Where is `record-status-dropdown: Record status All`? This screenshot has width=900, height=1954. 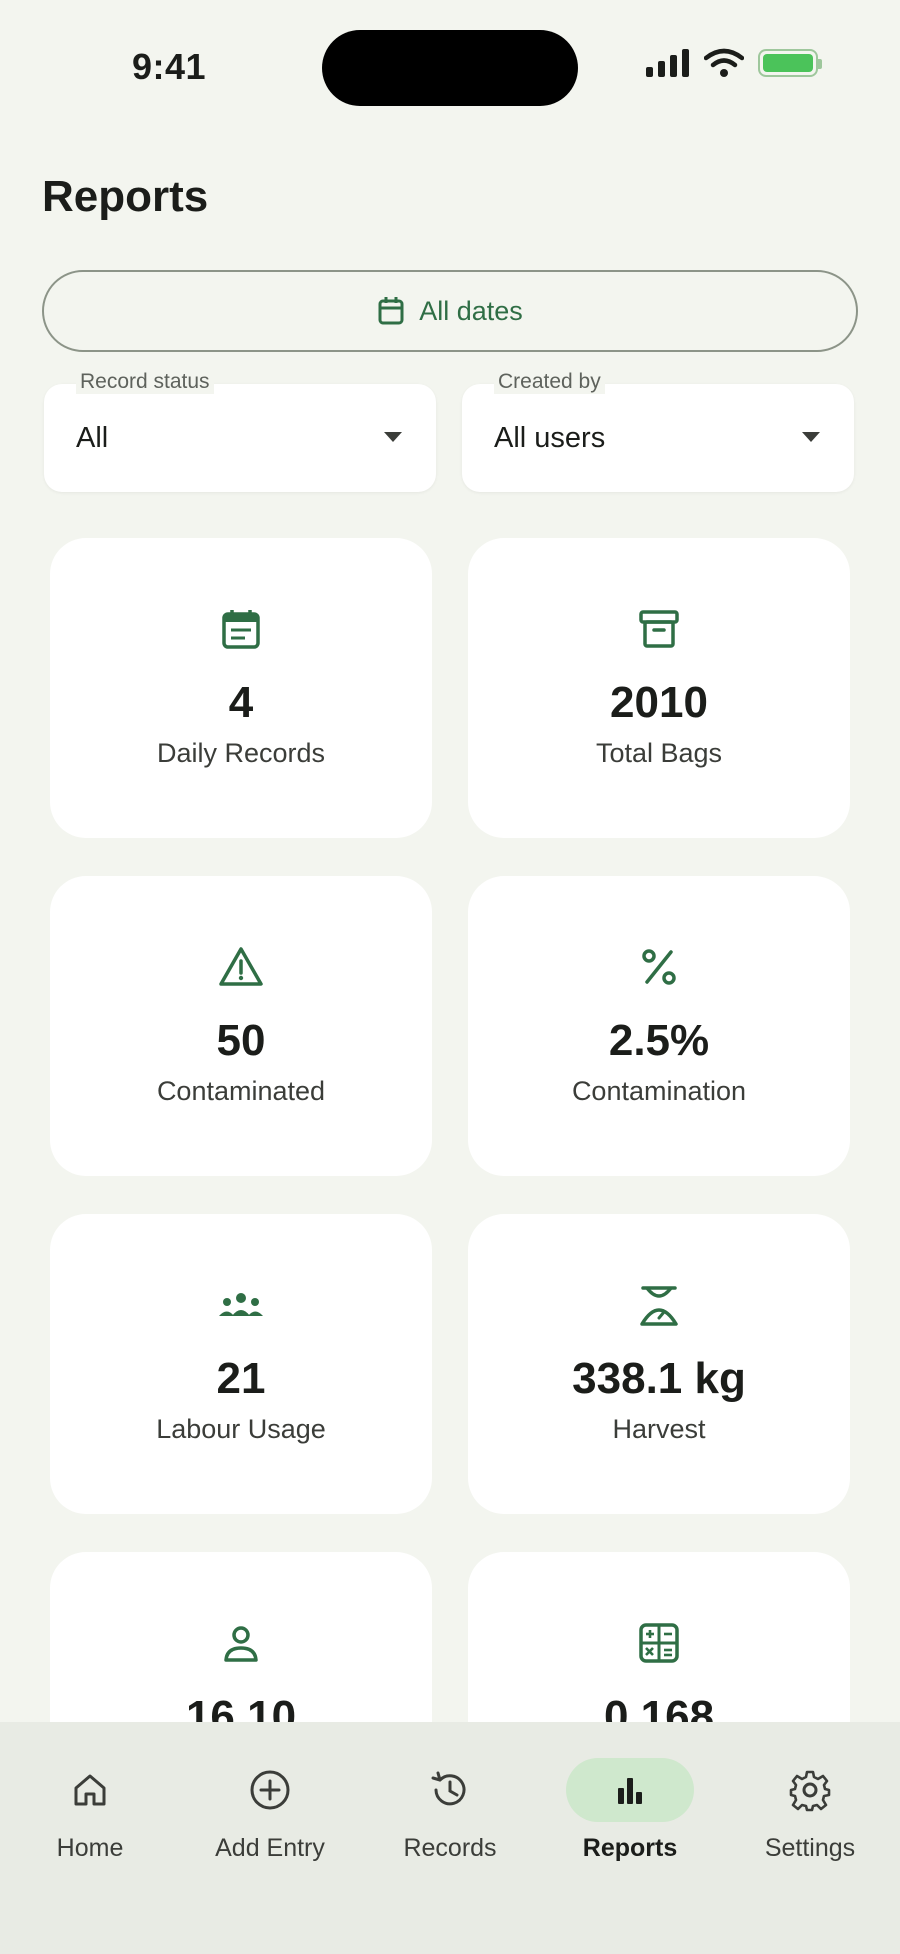 record-status-dropdown: Record status All is located at coordinates (240, 431).